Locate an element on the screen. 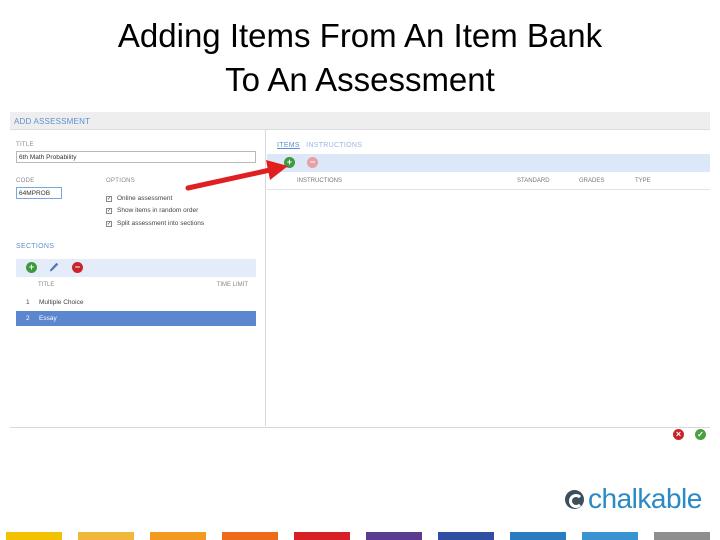  option-random-order: ✓ Show items in random order is located at coordinates (152, 210).